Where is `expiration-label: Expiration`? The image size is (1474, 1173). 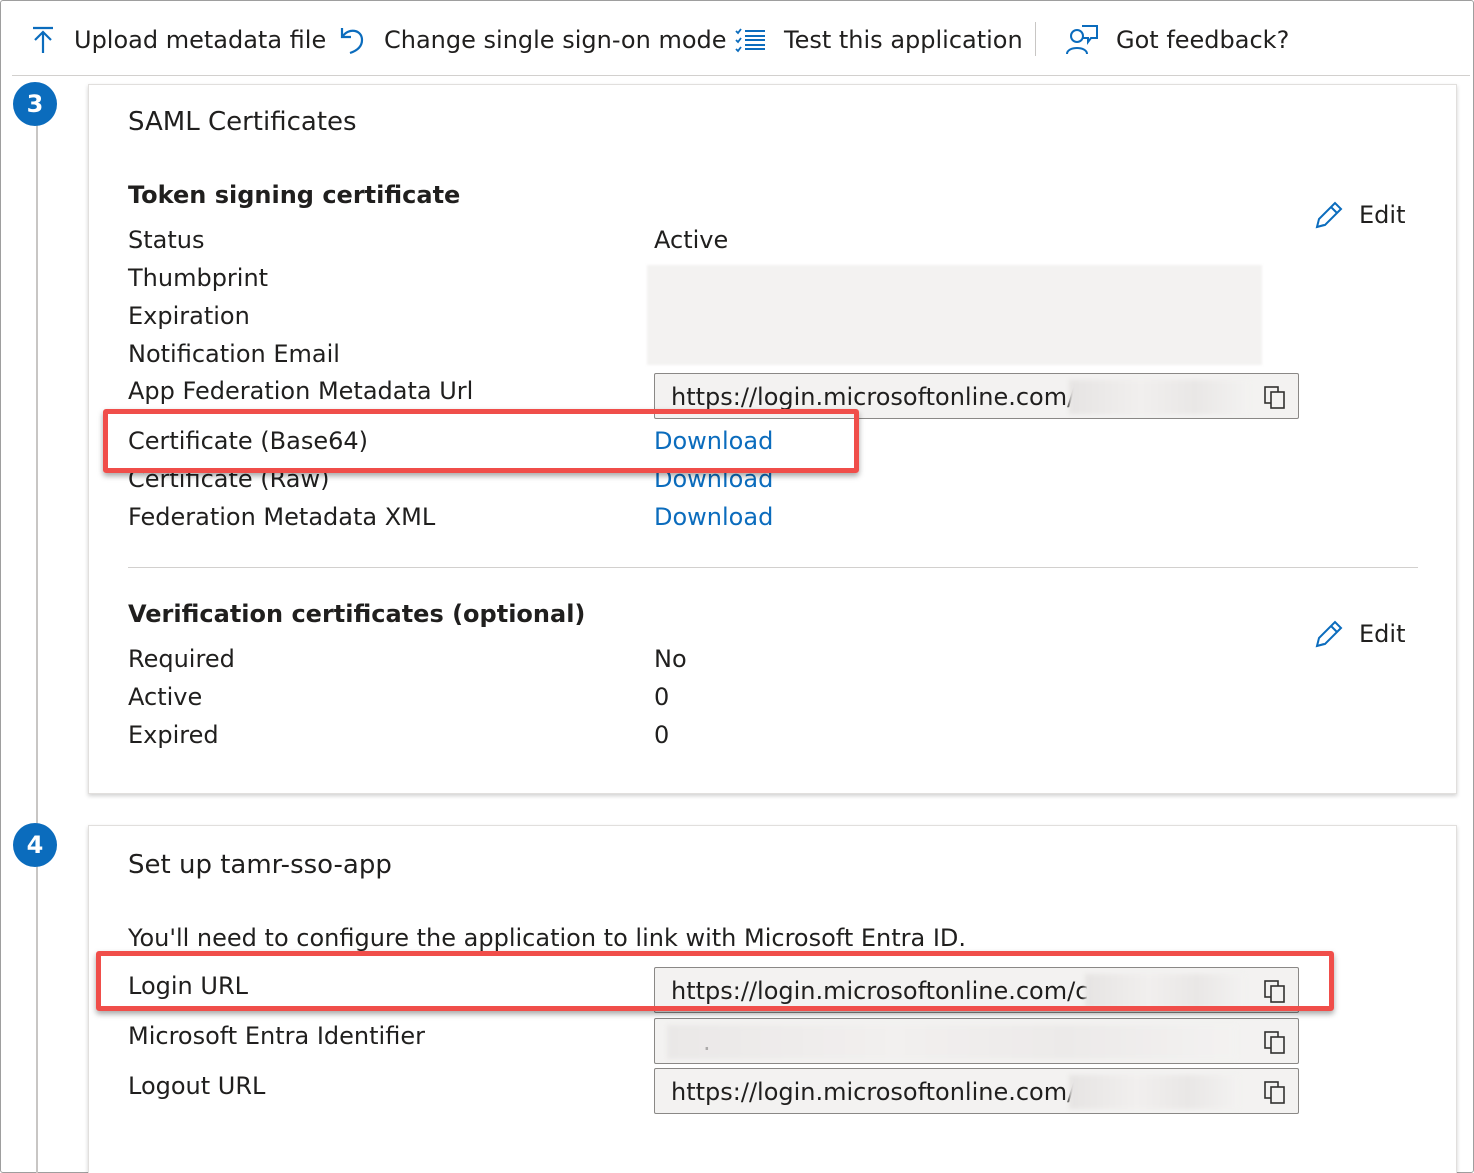
expiration-label: Expiration is located at coordinates (189, 316).